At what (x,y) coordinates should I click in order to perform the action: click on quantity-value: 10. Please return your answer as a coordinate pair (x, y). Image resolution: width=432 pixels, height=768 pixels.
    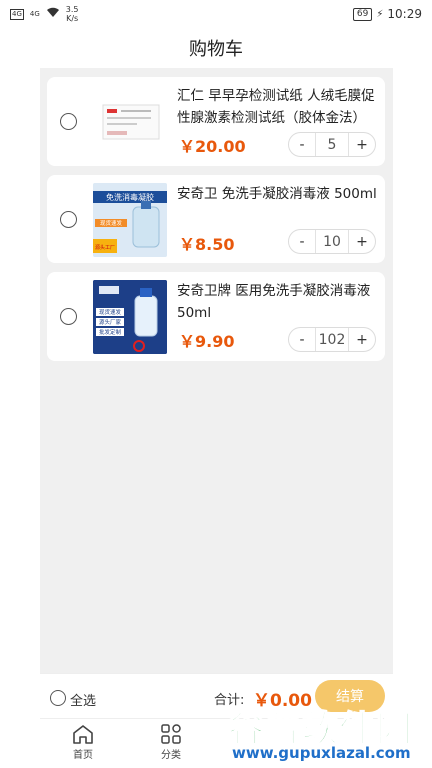
    Looking at the image, I should click on (332, 241).